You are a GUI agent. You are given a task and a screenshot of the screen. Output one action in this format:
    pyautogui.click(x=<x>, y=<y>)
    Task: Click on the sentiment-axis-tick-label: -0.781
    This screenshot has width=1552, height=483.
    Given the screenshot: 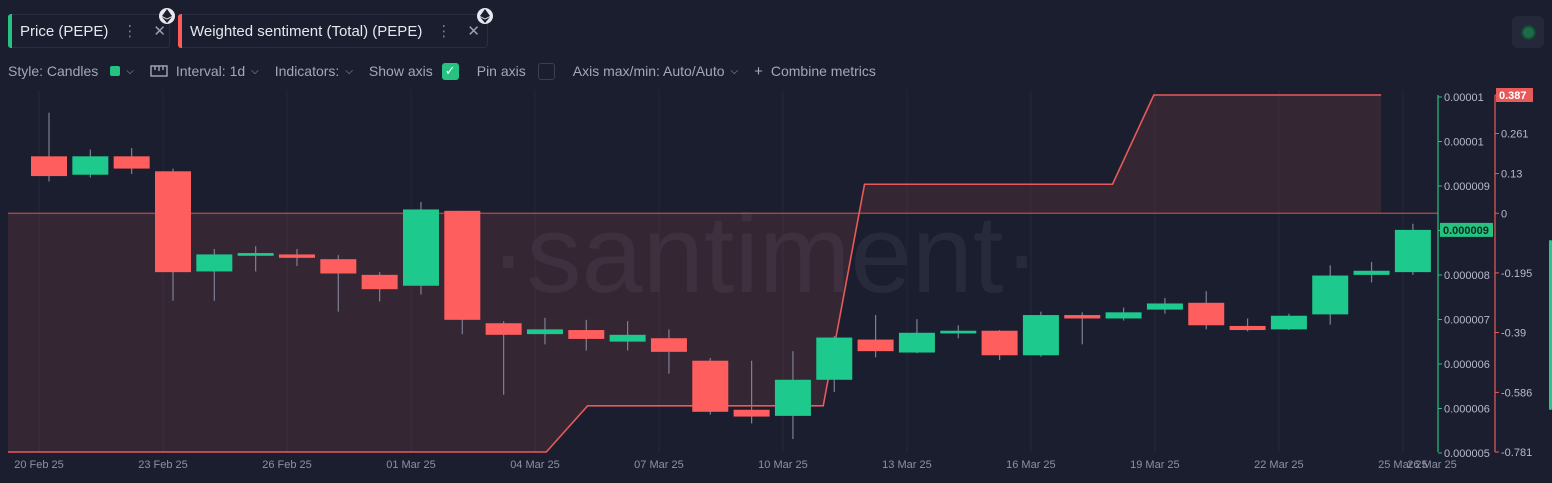 What is the action you would take?
    pyautogui.click(x=1516, y=453)
    